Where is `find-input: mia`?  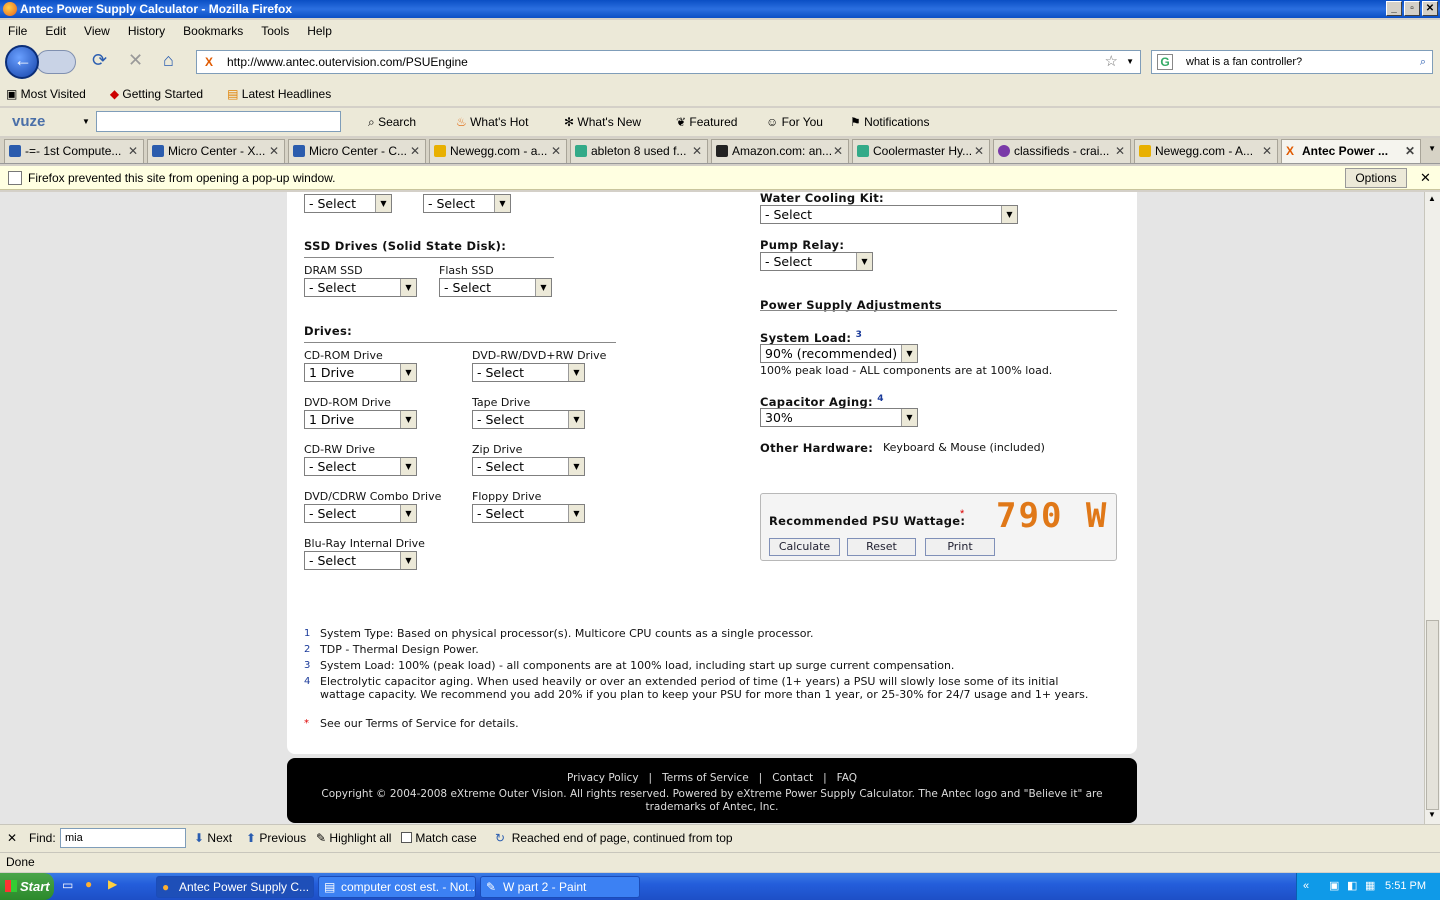
find-input: mia is located at coordinates (123, 838).